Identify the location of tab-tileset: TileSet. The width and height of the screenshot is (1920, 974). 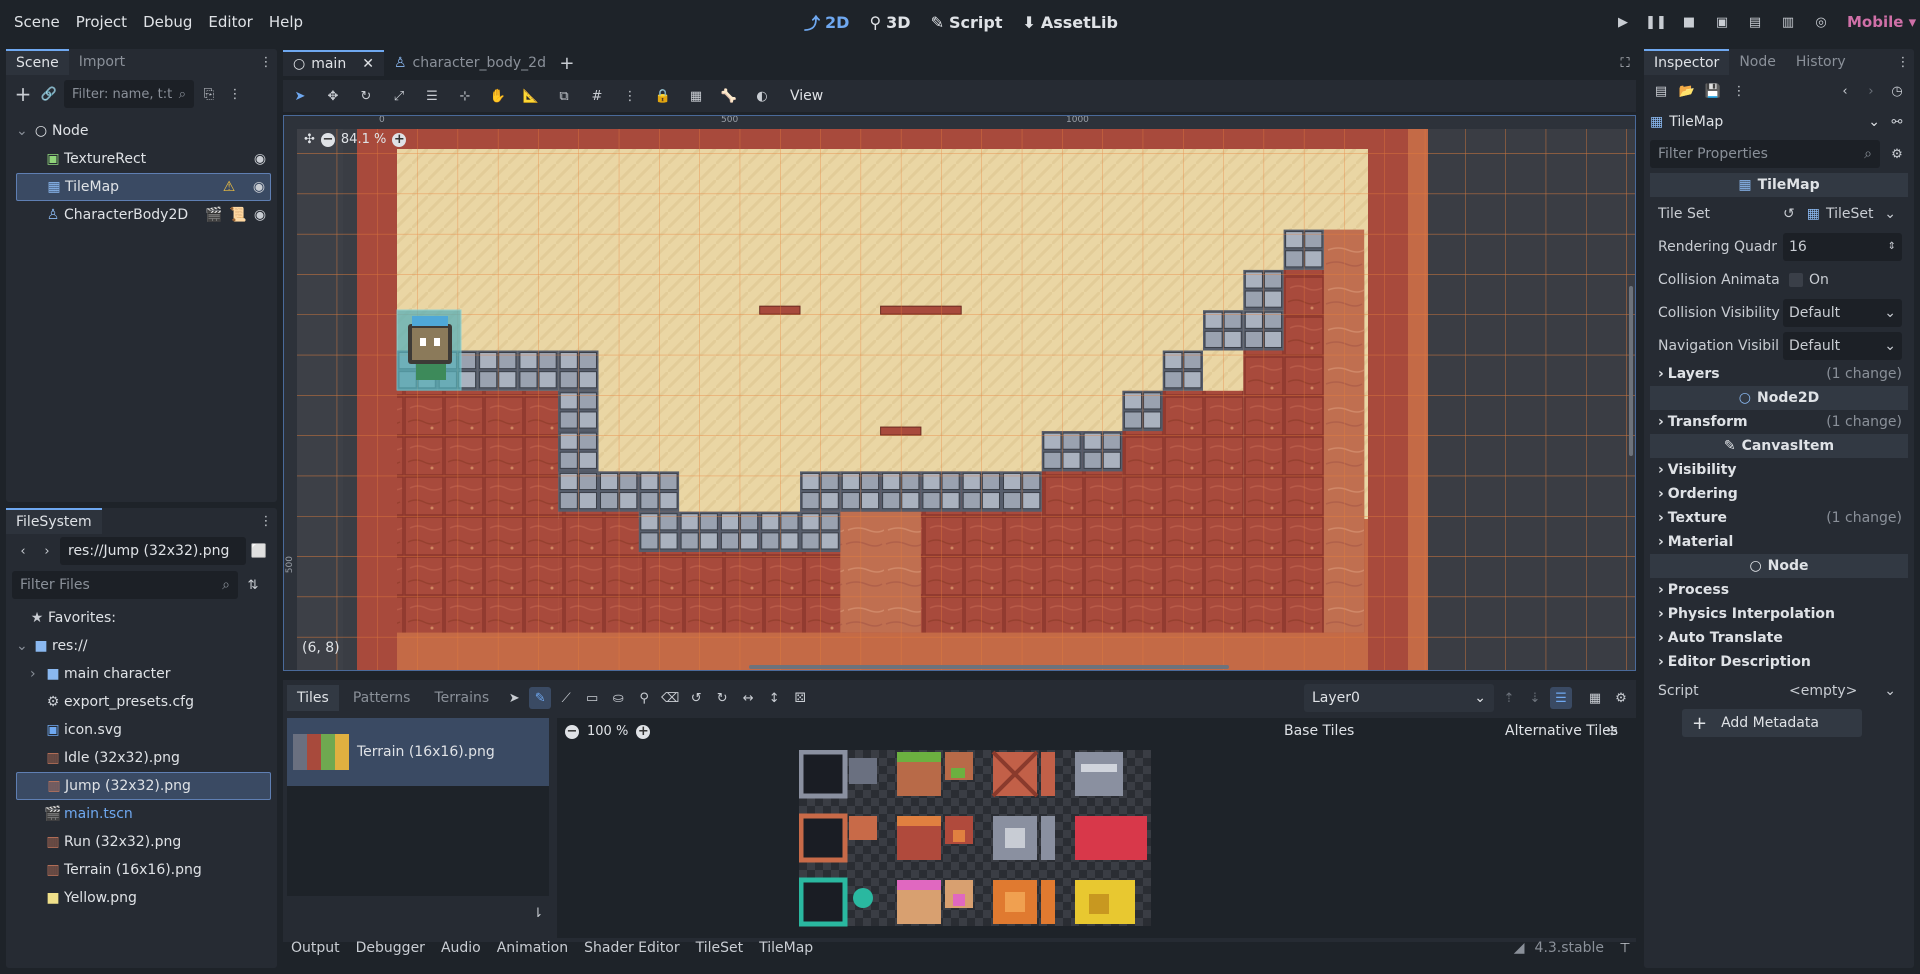
(720, 948).